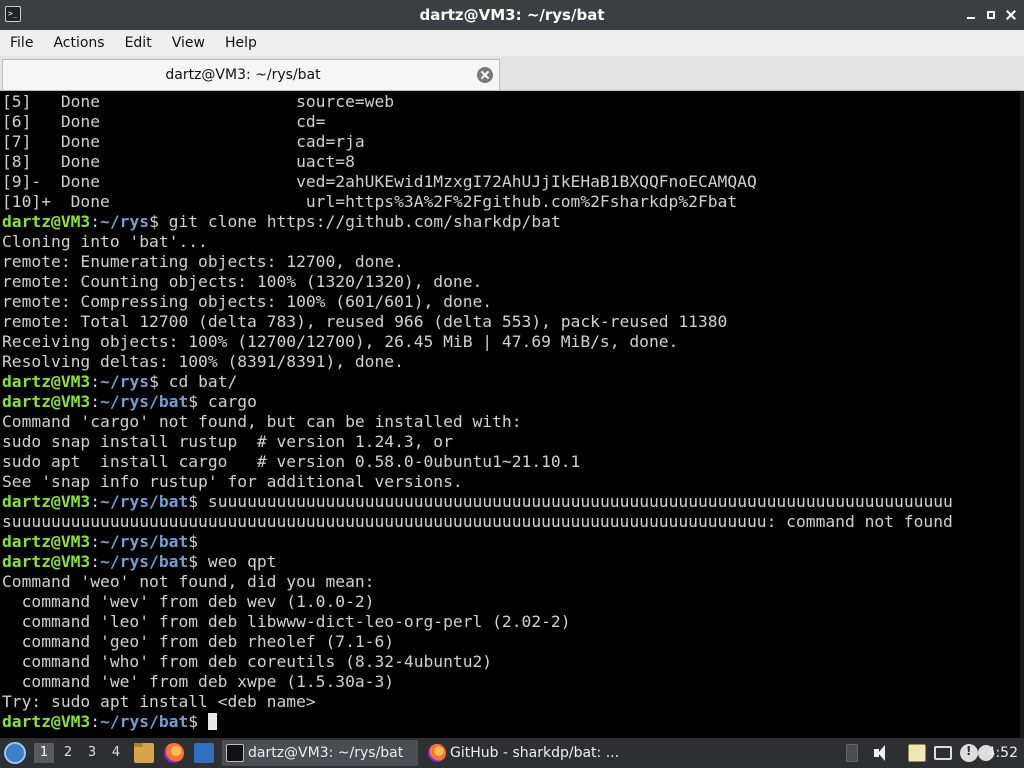  I want to click on window-controls, so click(991, 15).